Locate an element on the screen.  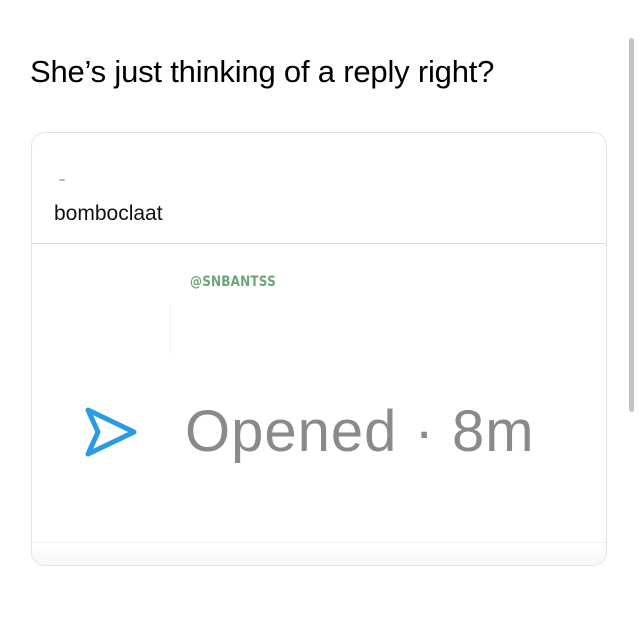
avatar-placeholder is located at coordinates (62, 180).